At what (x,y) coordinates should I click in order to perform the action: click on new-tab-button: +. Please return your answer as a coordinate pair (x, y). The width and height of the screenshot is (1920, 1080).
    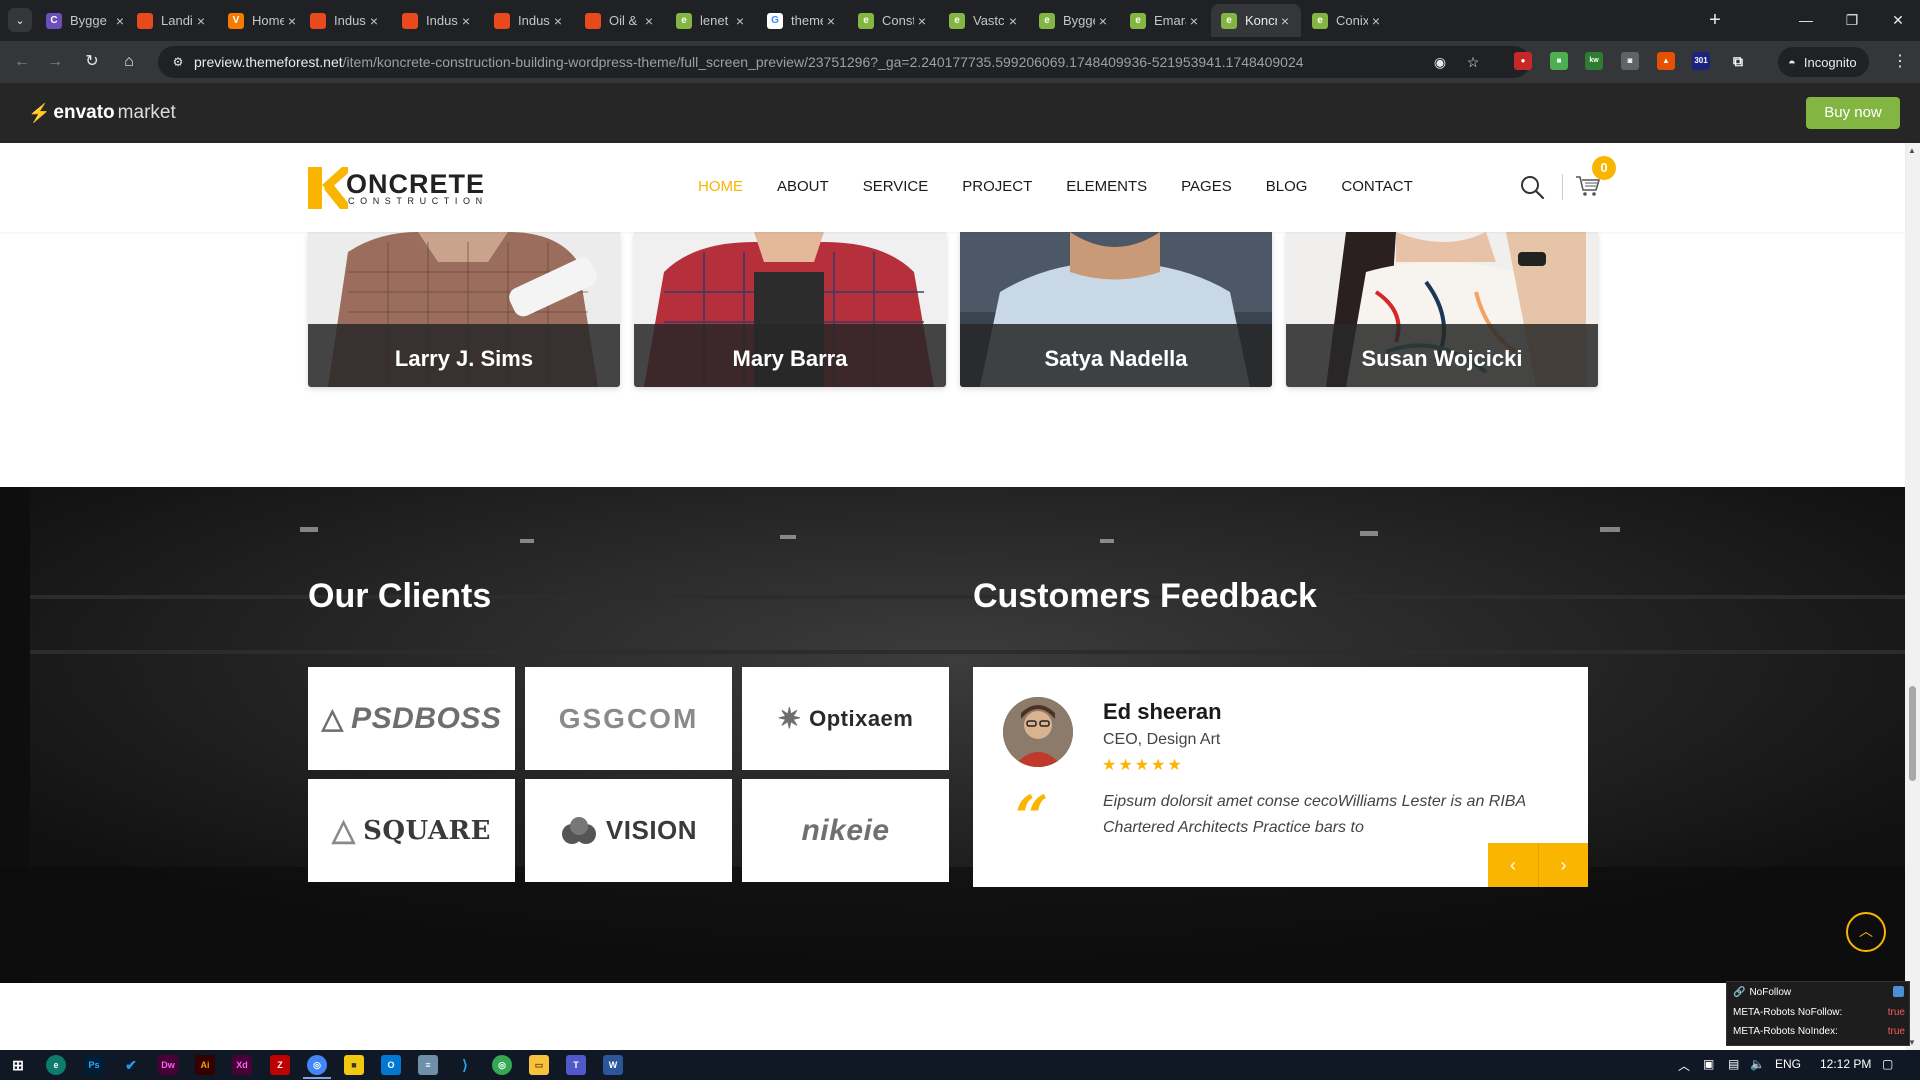
    Looking at the image, I should click on (1715, 20).